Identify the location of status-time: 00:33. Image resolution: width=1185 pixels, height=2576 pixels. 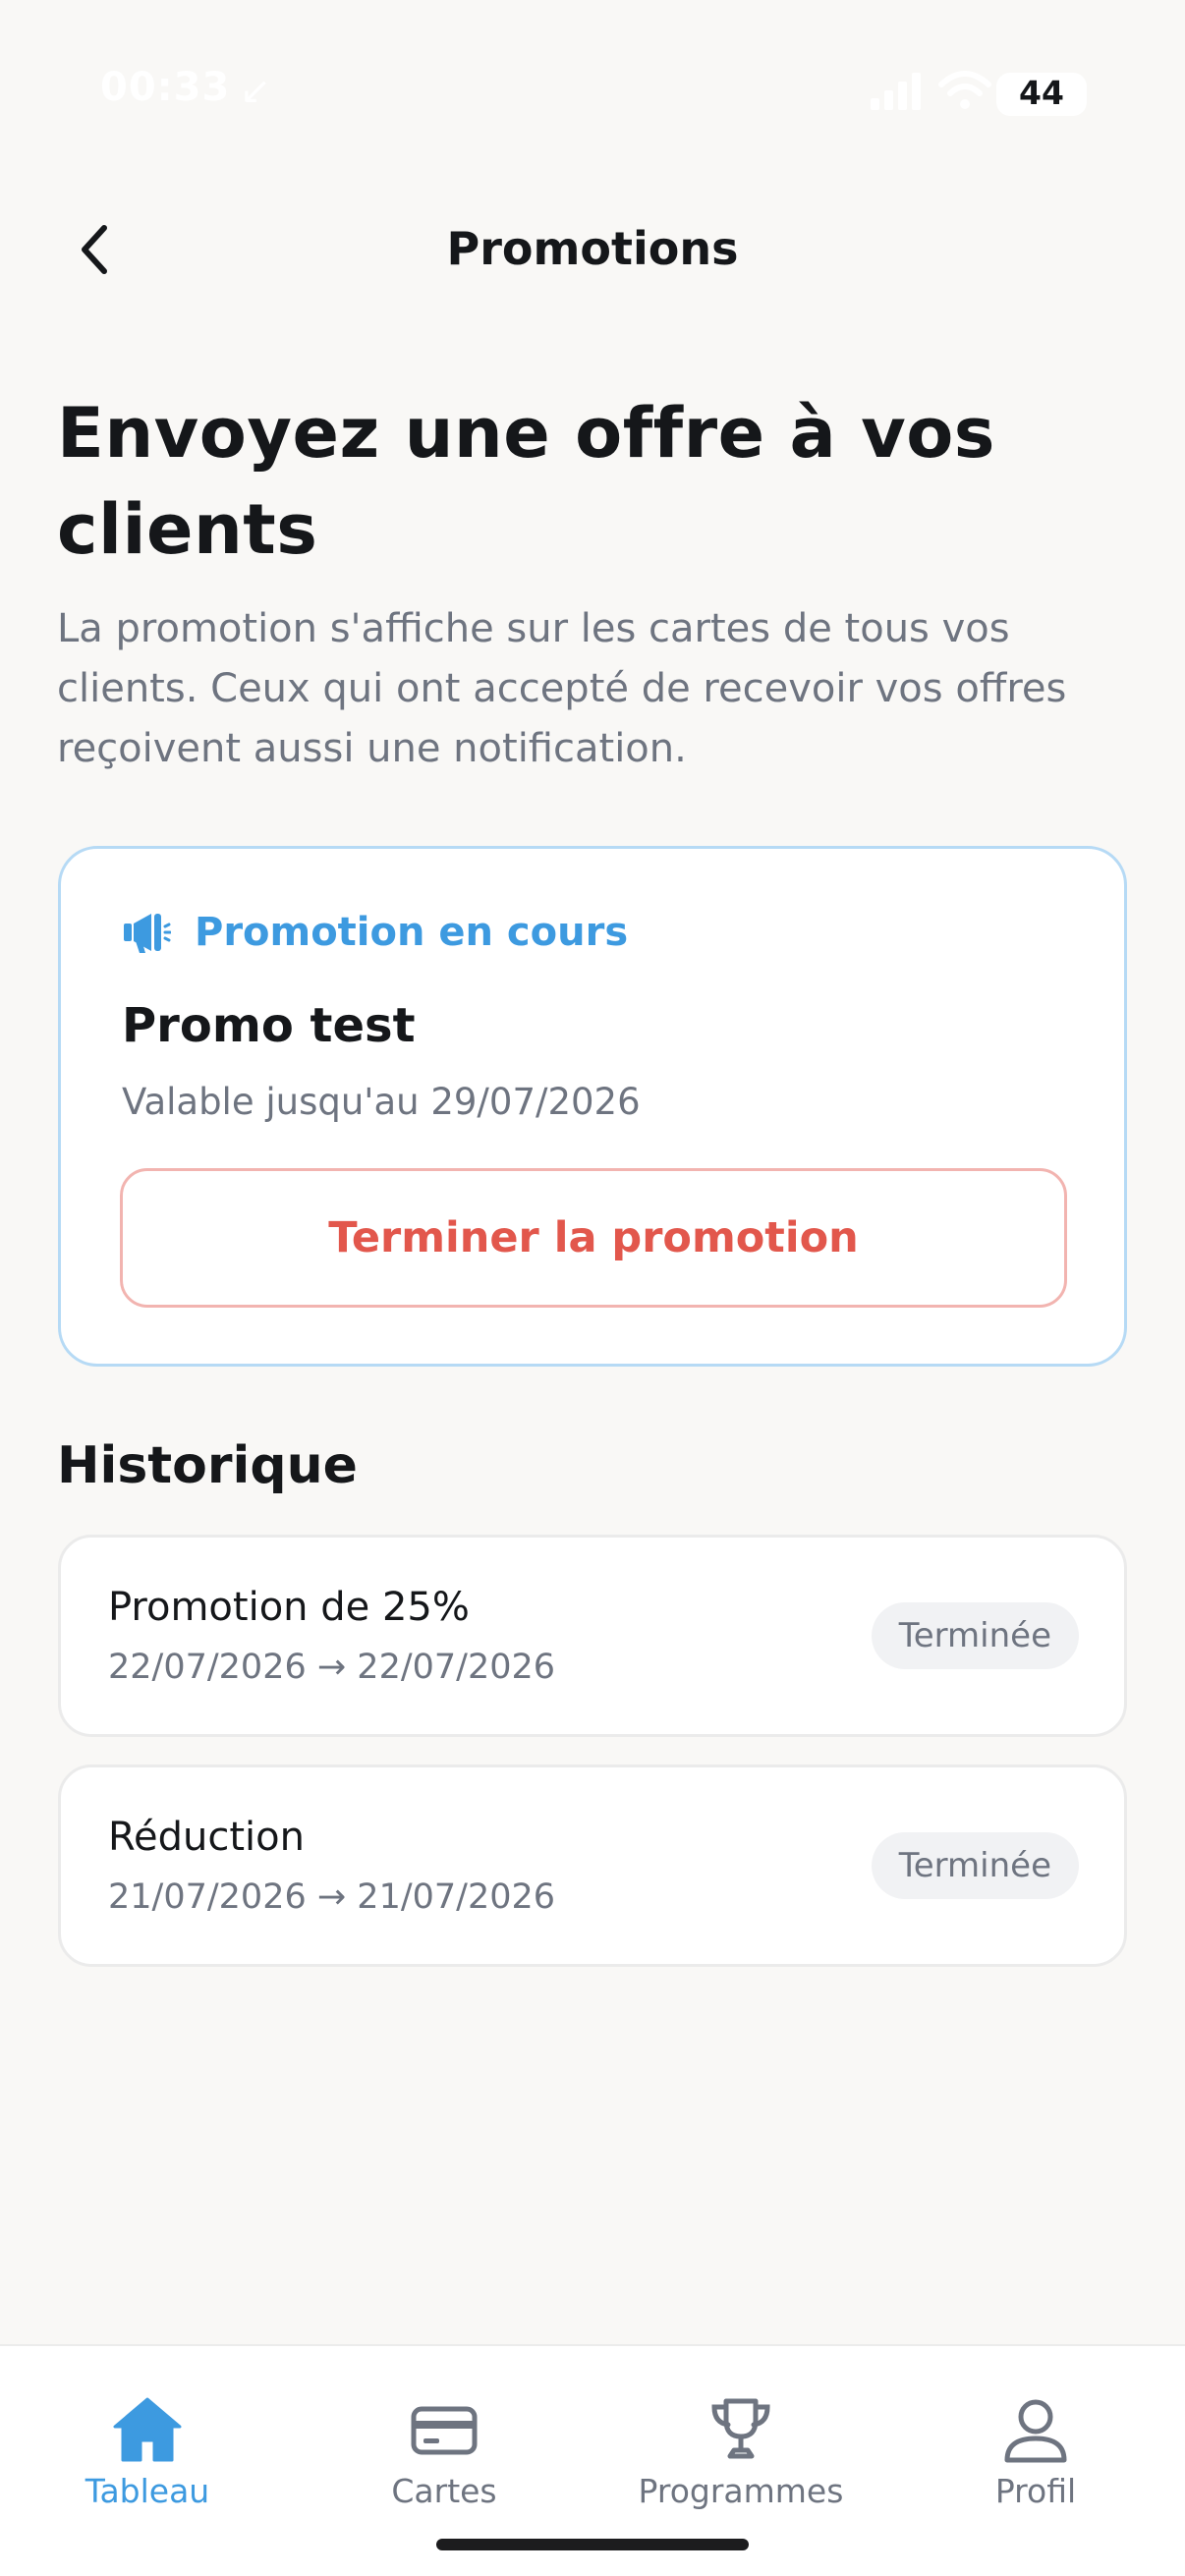
(166, 87).